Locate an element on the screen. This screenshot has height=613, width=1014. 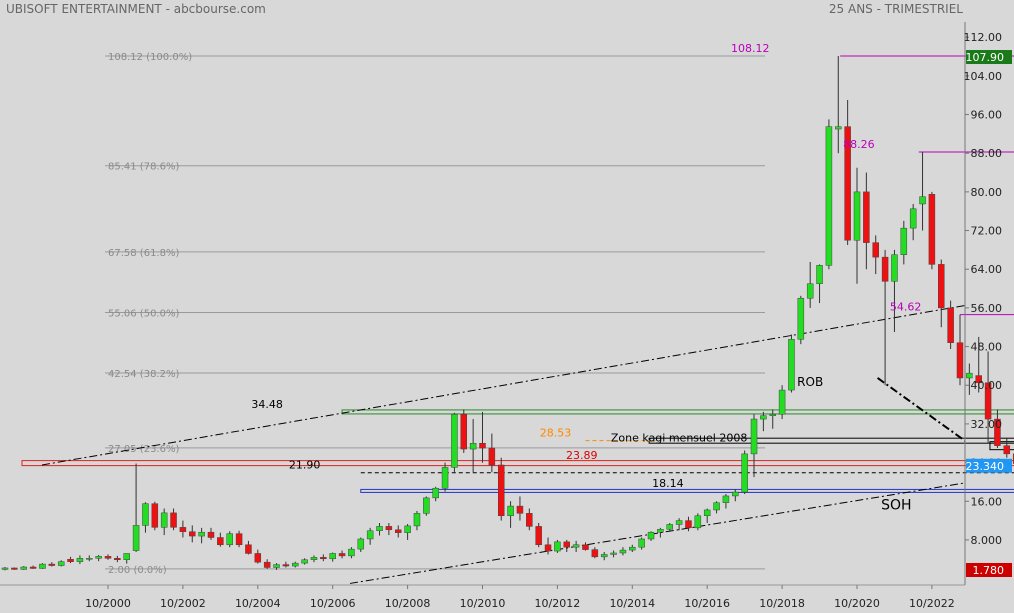
y-tick-label-3: 88.00 is located at coordinates (987, 153).